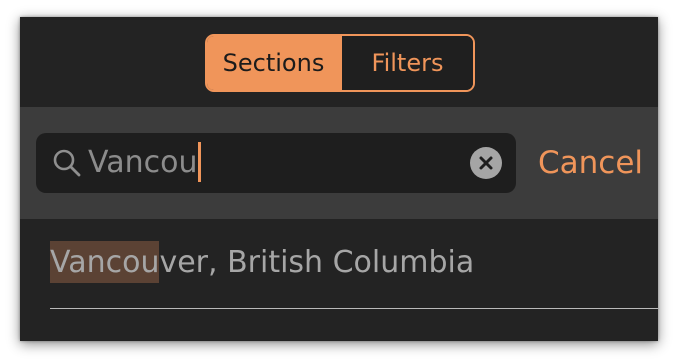  Describe the element at coordinates (590, 163) in the screenshot. I see `cancel-button: Cancel` at that location.